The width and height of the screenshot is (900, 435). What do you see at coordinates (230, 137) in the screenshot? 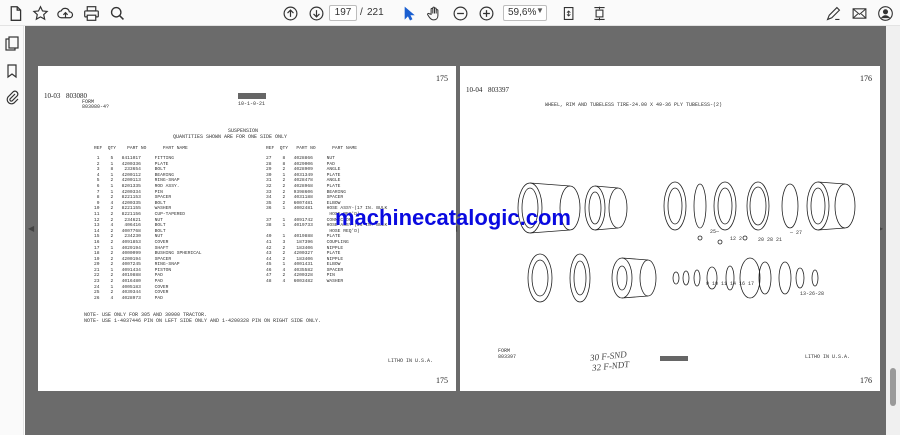
I see `section-subtitle: QUANTITIES SHOWN ARE FOR ONE SIDE ONLY` at bounding box center [230, 137].